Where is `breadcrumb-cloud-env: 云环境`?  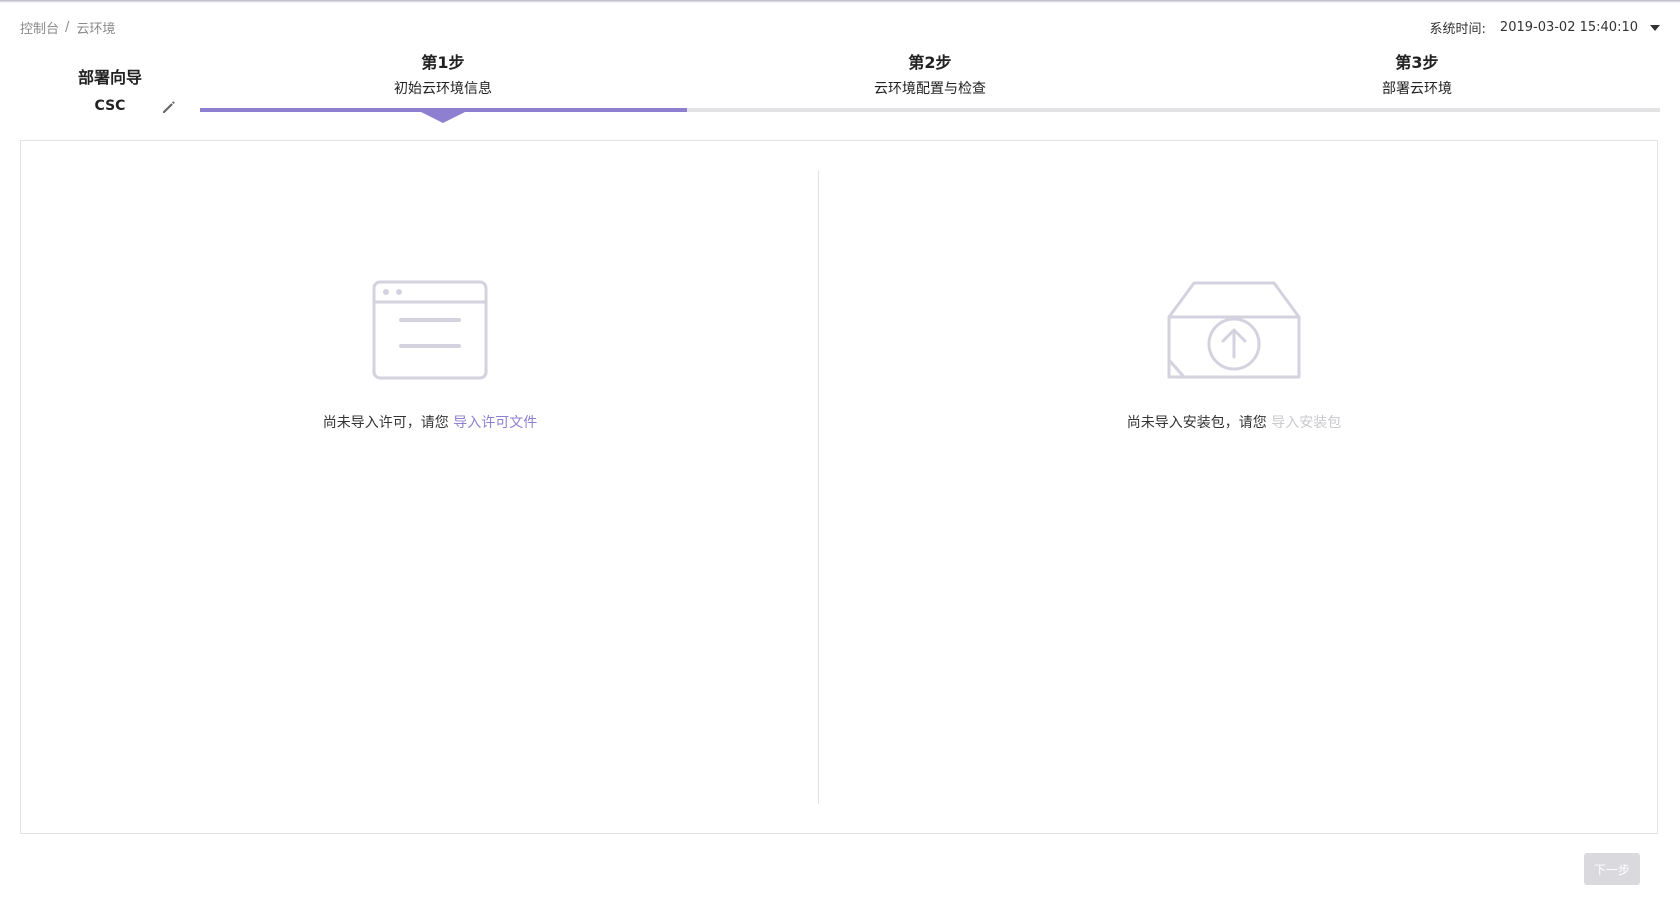 breadcrumb-cloud-env: 云环境 is located at coordinates (96, 29).